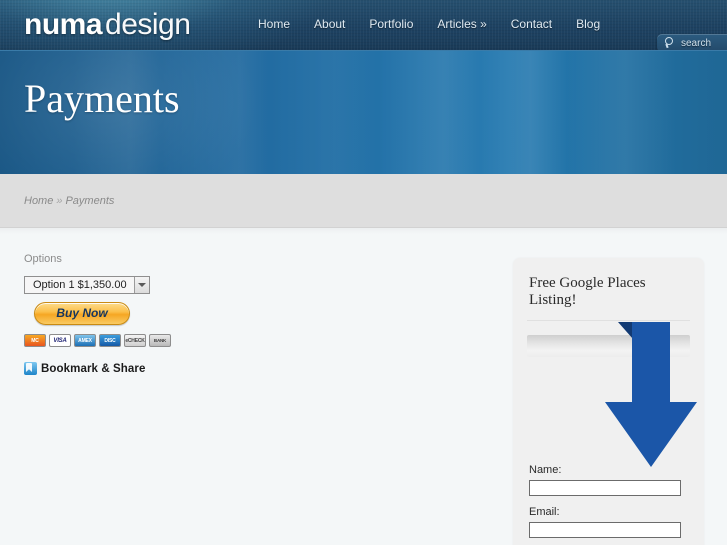 The width and height of the screenshot is (727, 545). Describe the element at coordinates (608, 320) in the screenshot. I see `widget-divider` at that location.